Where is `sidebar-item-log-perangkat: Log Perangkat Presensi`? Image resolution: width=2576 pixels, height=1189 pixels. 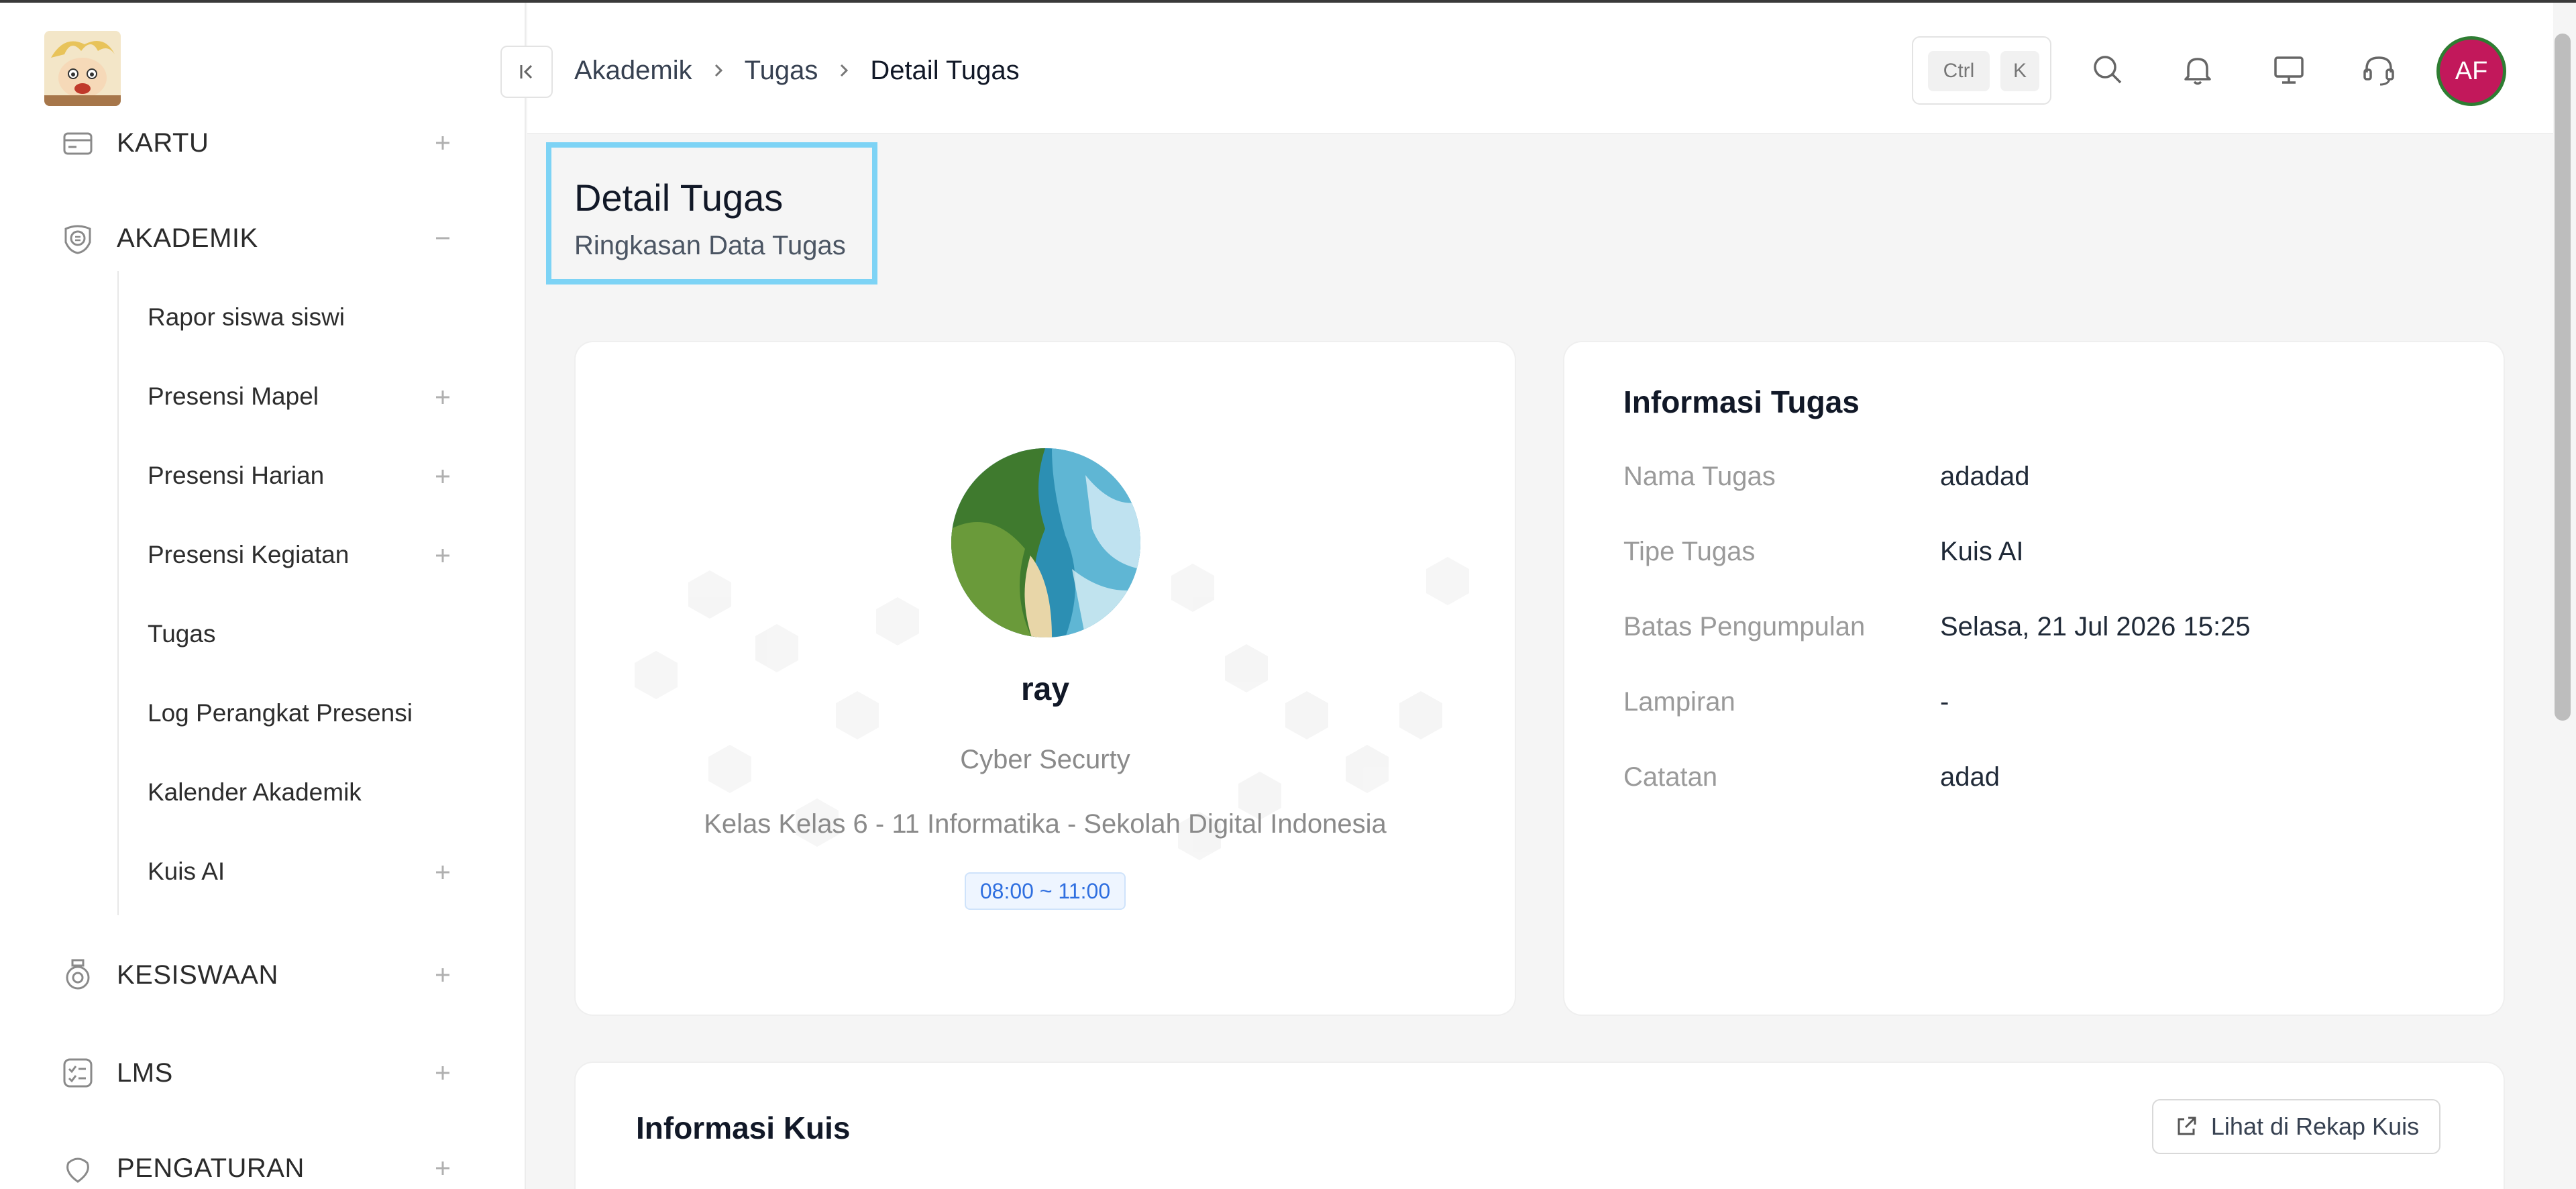 sidebar-item-log-perangkat: Log Perangkat Presensi is located at coordinates (307, 713).